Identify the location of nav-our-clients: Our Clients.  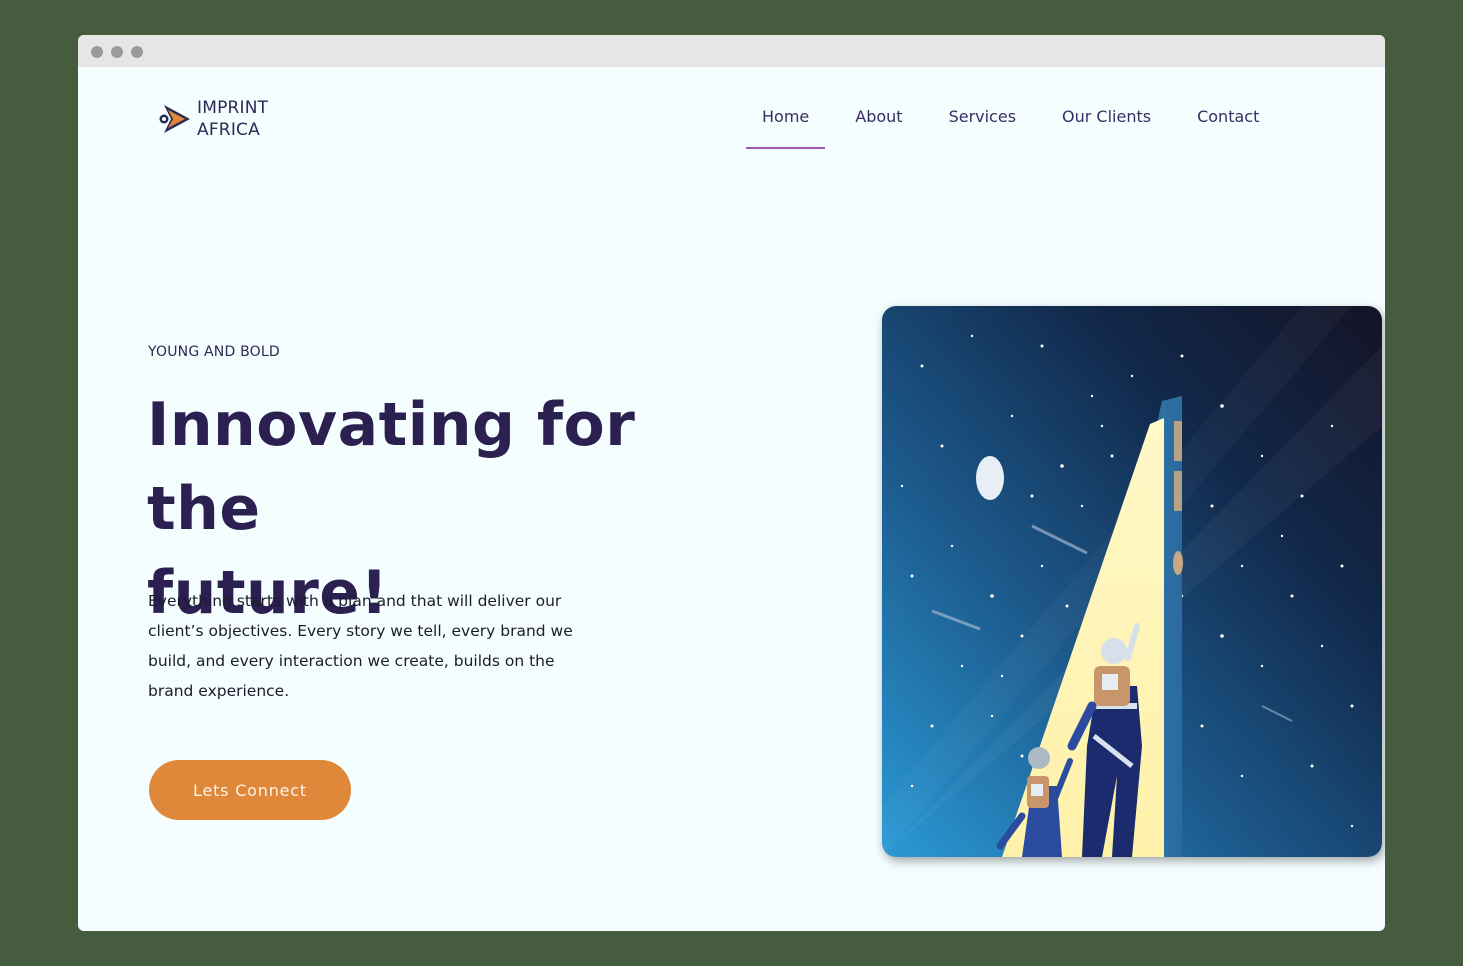
(1106, 122).